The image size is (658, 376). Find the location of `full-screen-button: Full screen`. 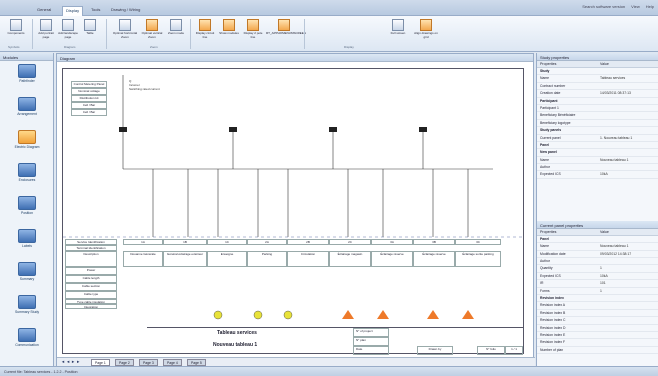

full-screen-button: Full screen is located at coordinates (398, 27).